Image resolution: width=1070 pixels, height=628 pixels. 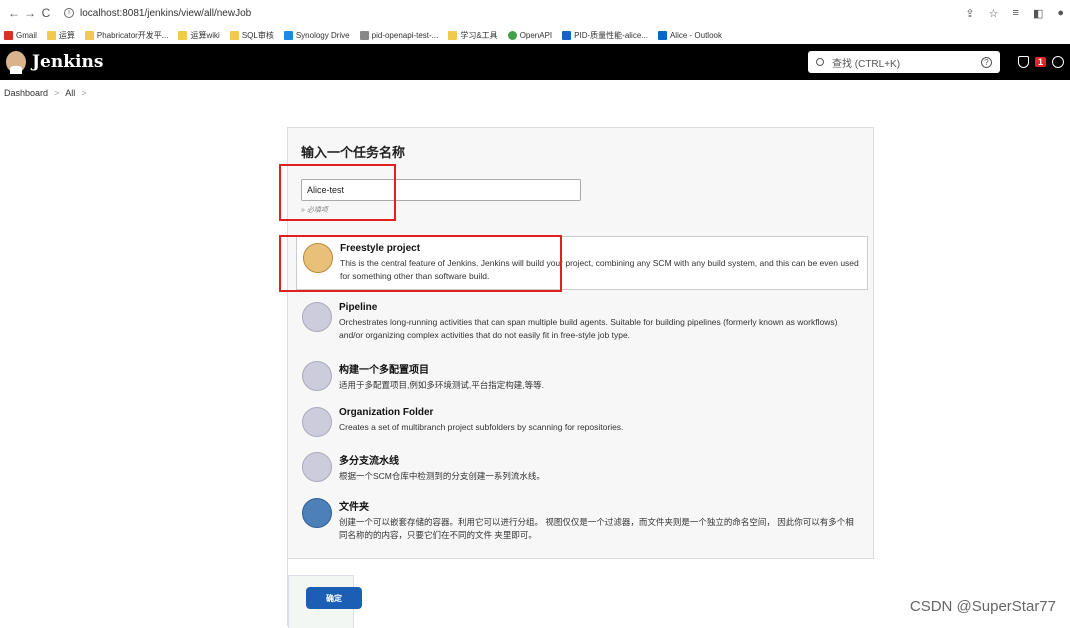 What do you see at coordinates (903, 62) in the screenshot?
I see `search-input: 查找 (CTRL+K) ?` at bounding box center [903, 62].